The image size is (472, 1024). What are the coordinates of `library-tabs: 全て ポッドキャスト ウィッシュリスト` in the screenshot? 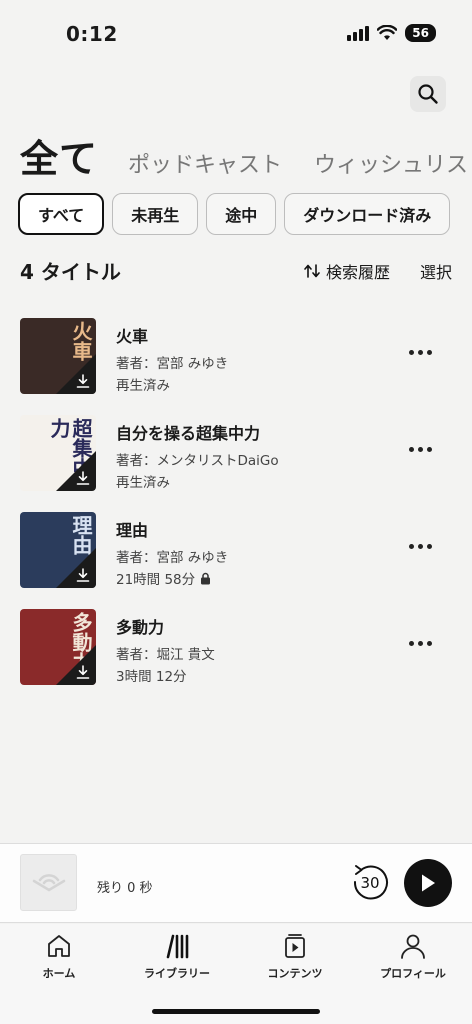 It's located at (246, 155).